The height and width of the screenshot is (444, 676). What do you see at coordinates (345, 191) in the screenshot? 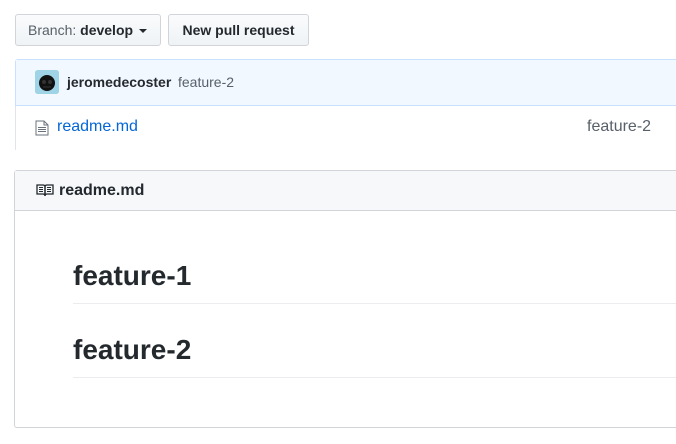
I see `readme-header: readme.md` at bounding box center [345, 191].